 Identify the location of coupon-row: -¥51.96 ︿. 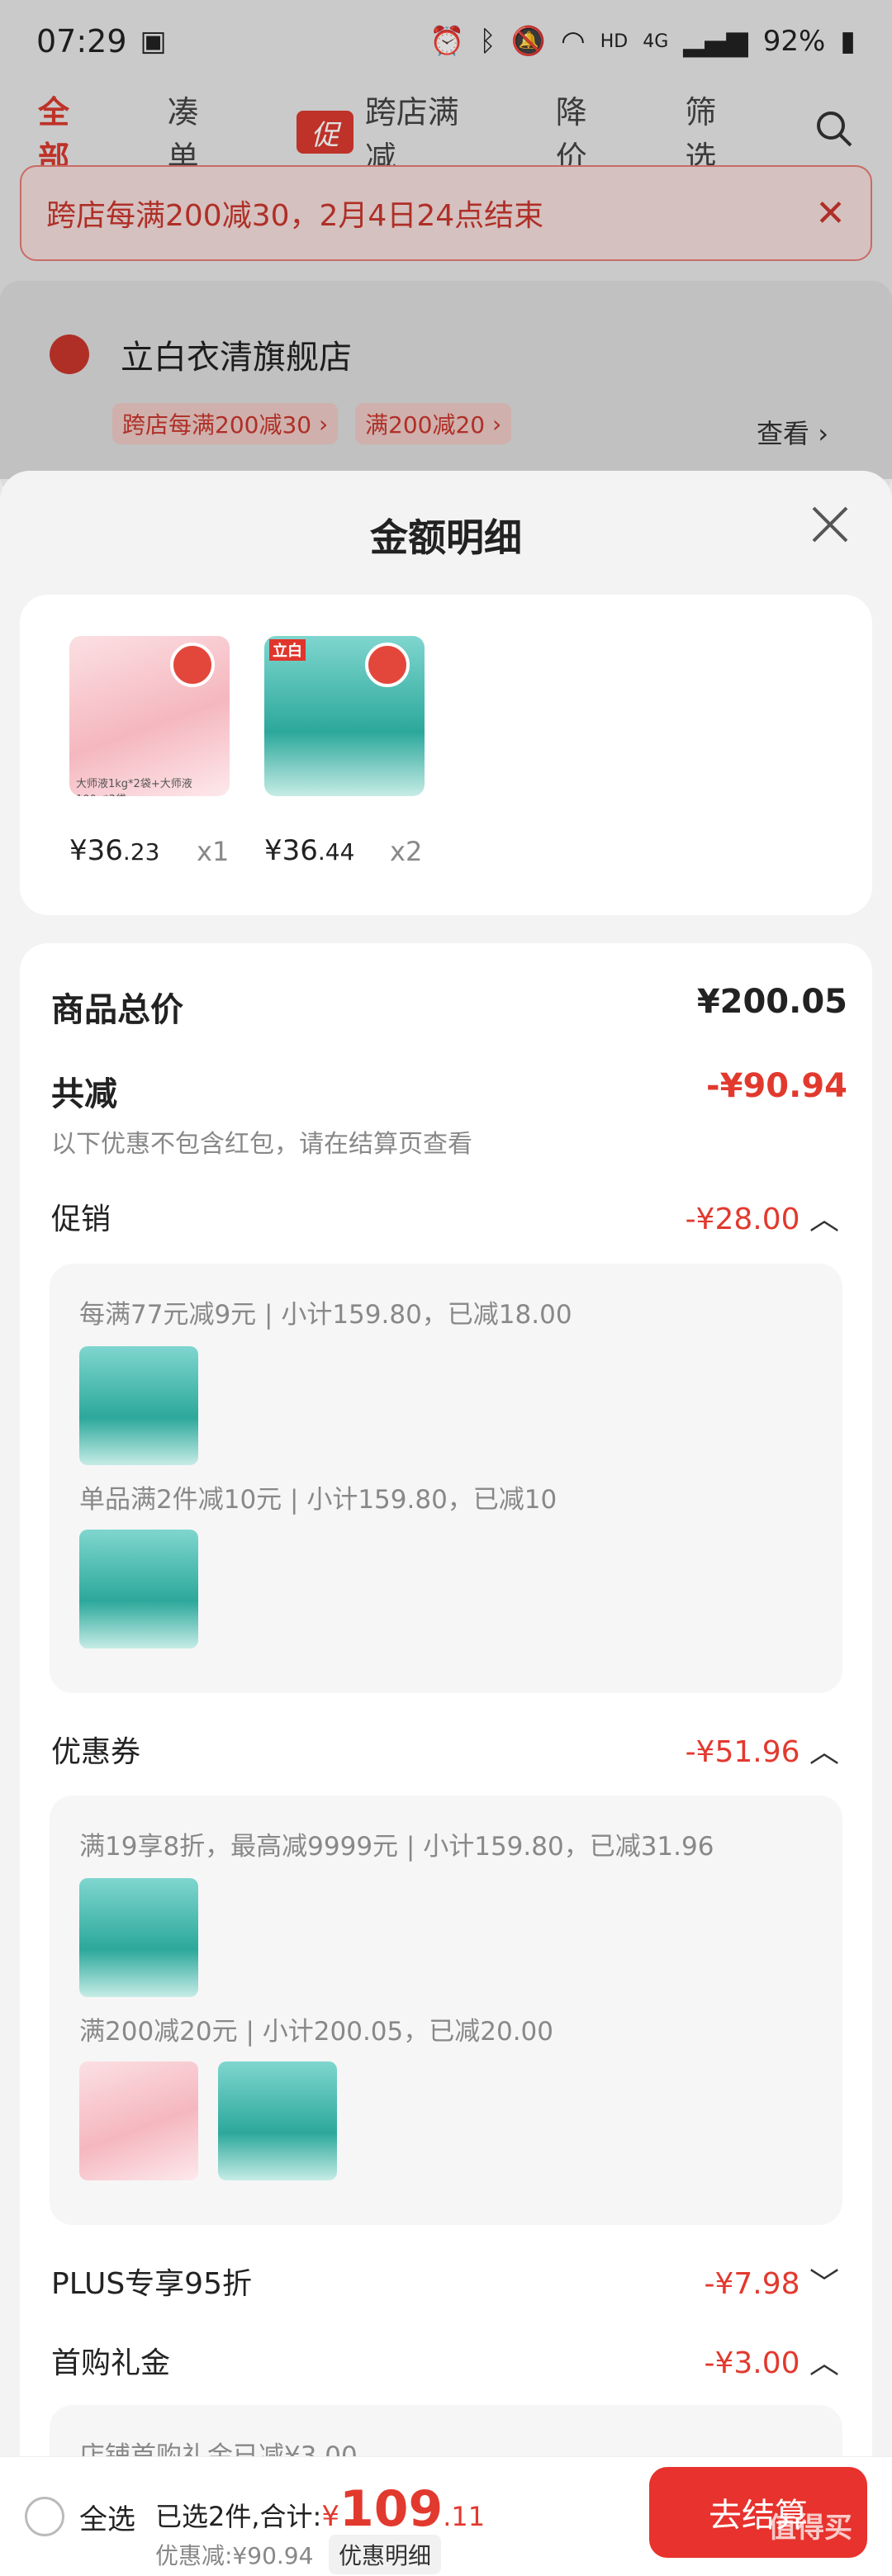
(762, 1749).